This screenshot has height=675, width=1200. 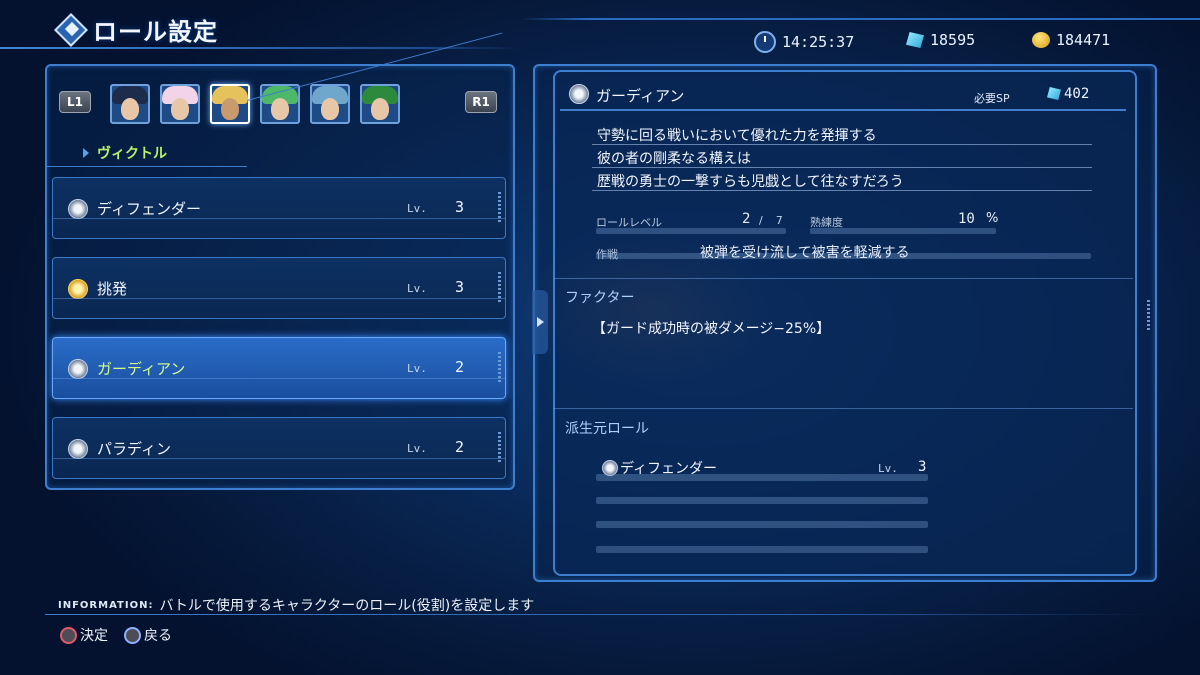 What do you see at coordinates (94, 635) in the screenshot?
I see `confirm-label: 決定` at bounding box center [94, 635].